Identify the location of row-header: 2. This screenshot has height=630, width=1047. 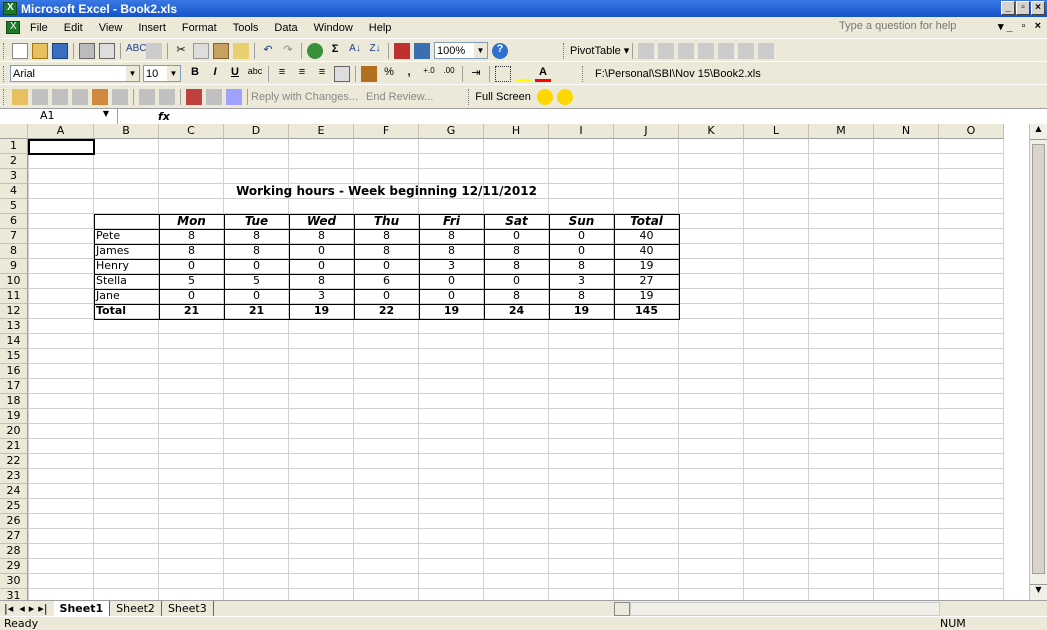
(14, 161).